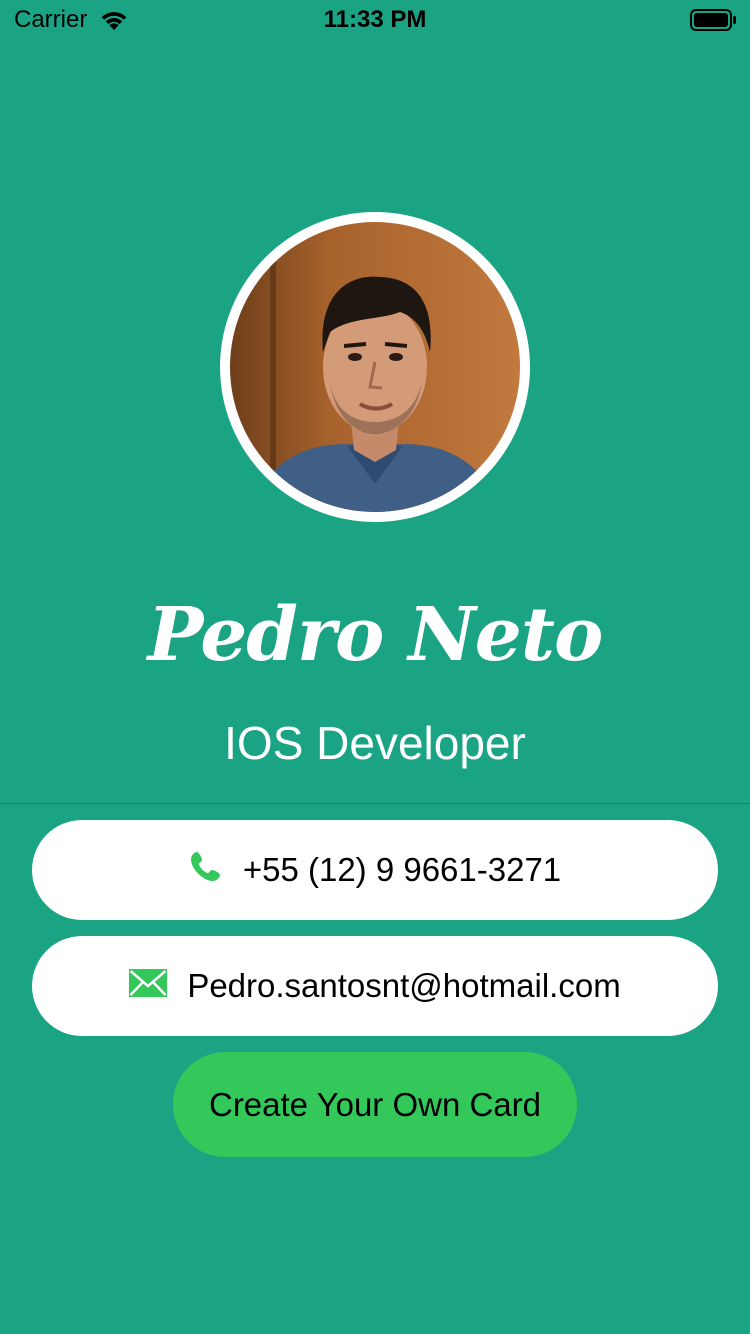 This screenshot has width=750, height=1334. Describe the element at coordinates (148, 986) in the screenshot. I see `envelope-icon` at that location.